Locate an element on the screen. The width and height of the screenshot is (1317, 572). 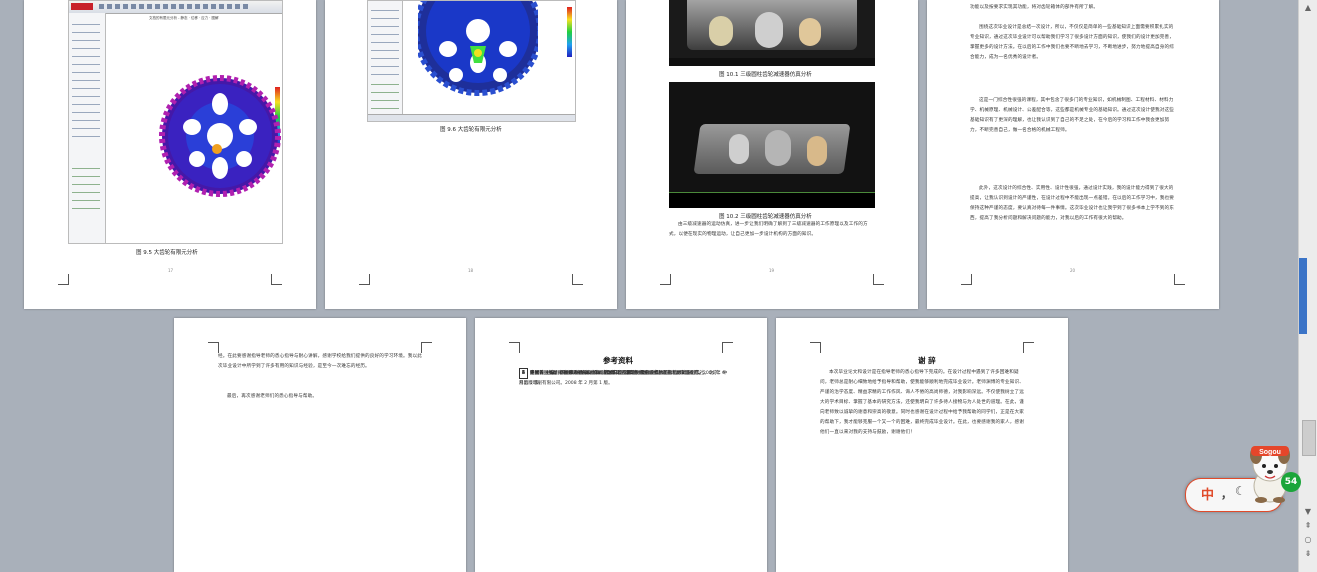
scroll-up-icon: ▲ is located at coordinates (1308, 8).